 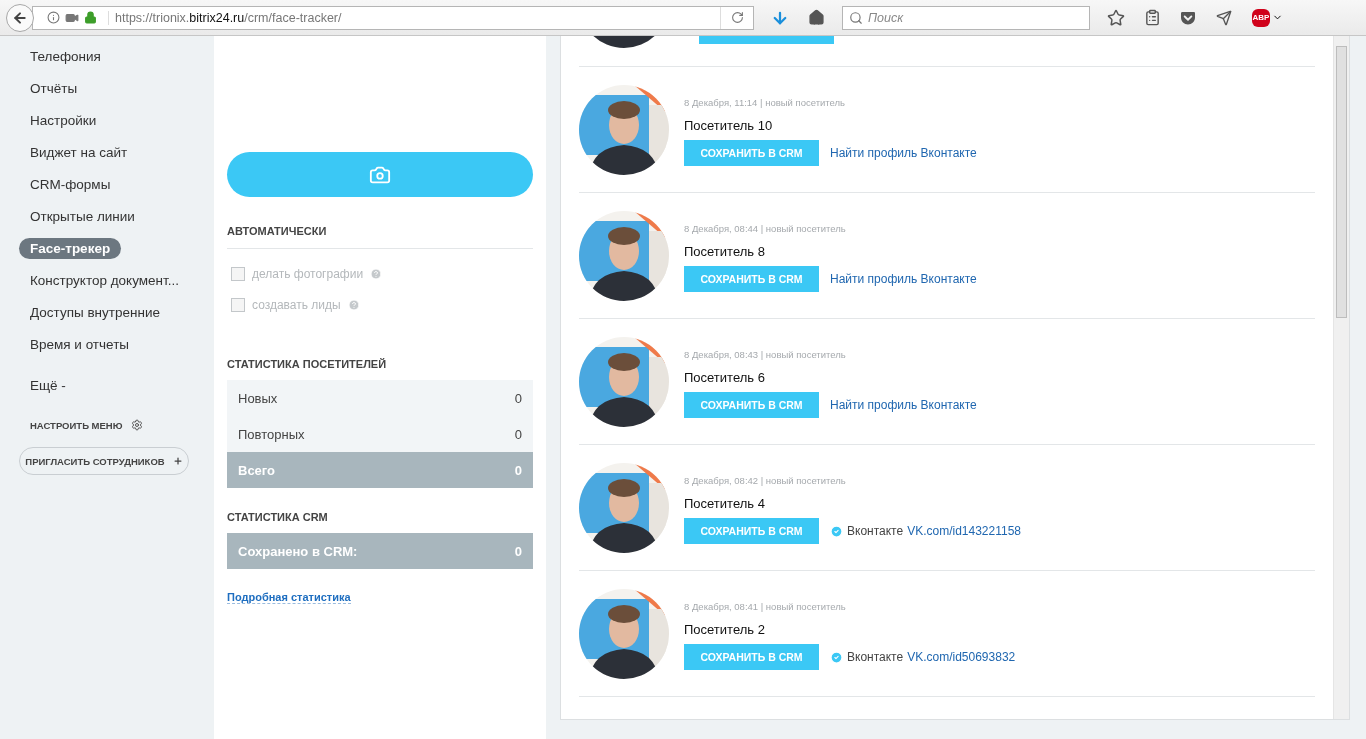 I want to click on pocket-icon, so click(x=1188, y=17).